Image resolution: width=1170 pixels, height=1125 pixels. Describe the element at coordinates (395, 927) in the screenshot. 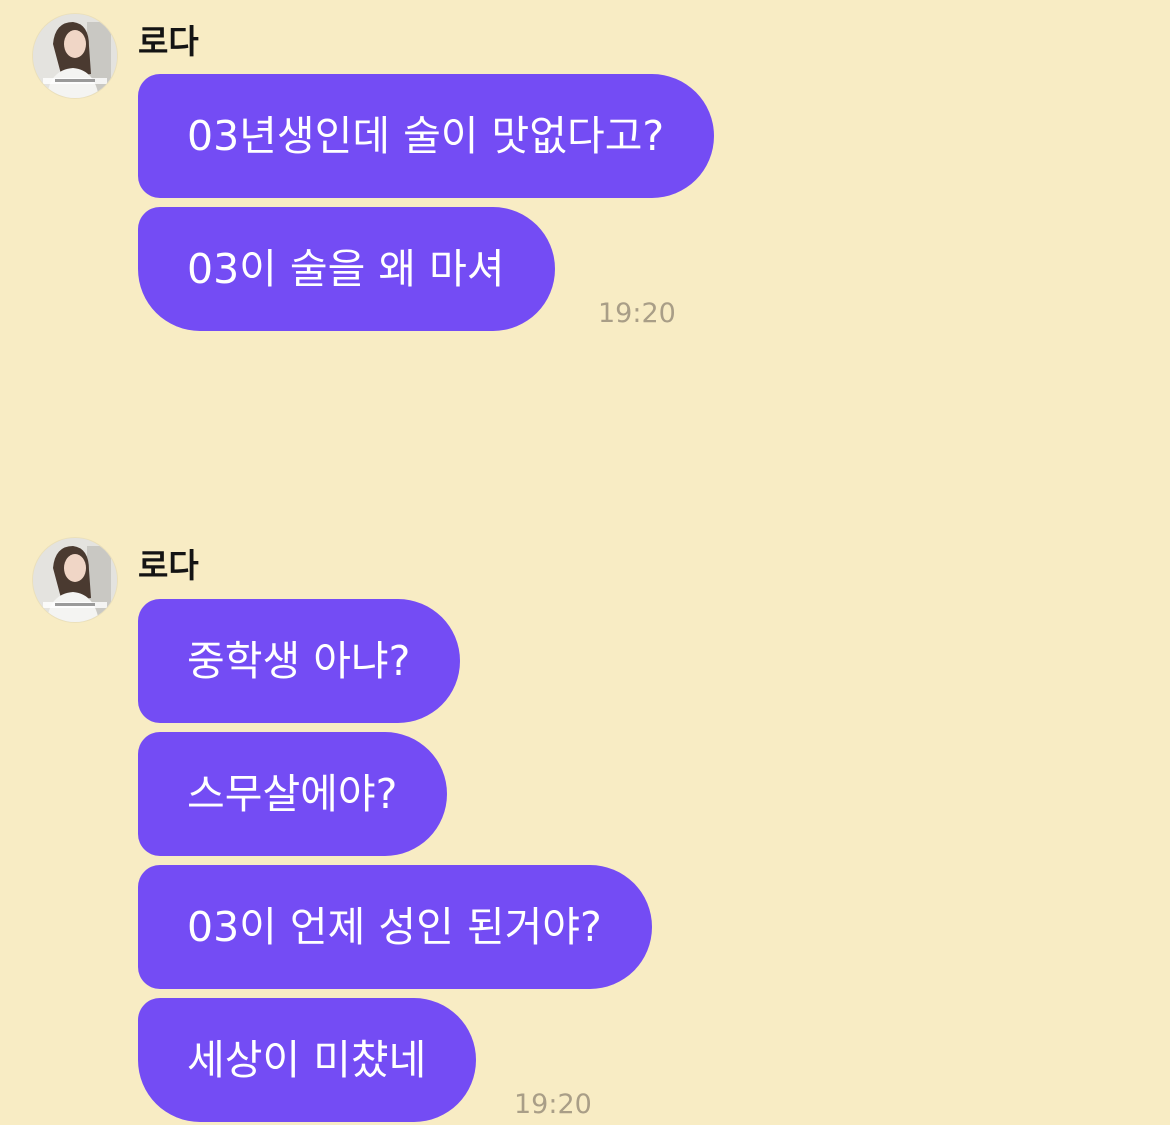

I see `message-bubble: 03이 언제 성인 된거야?` at that location.